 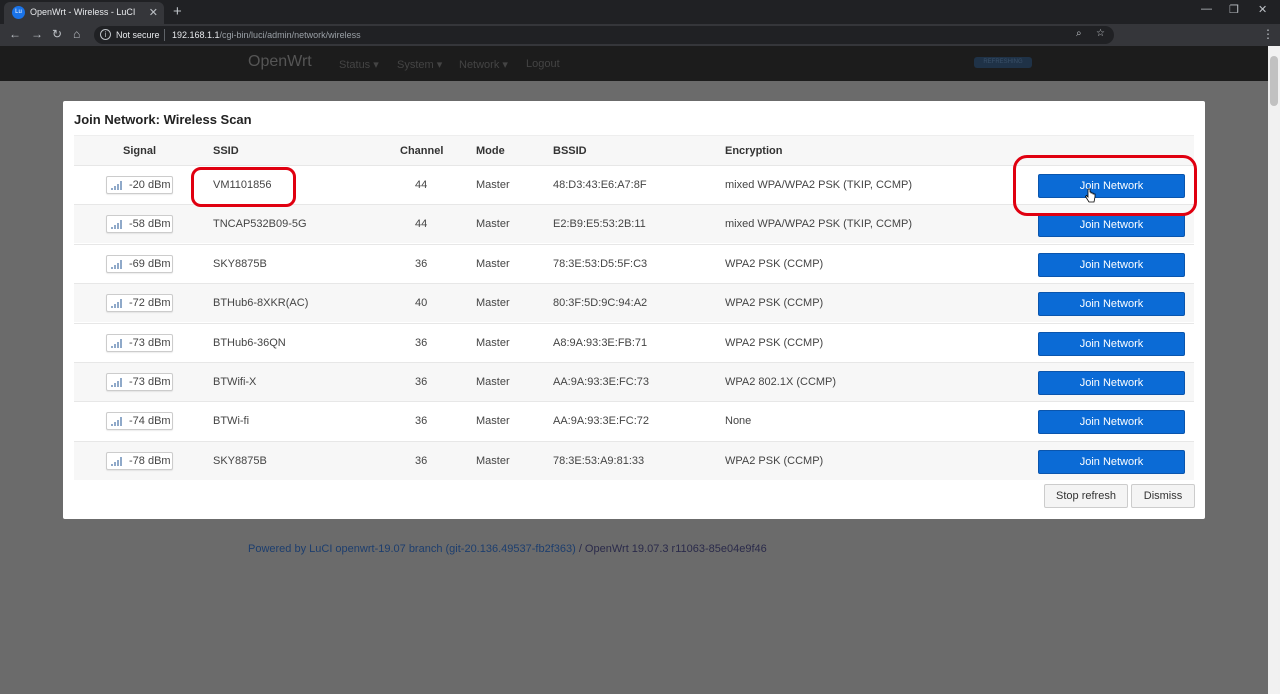 What do you see at coordinates (290, 35) in the screenshot?
I see `url-path: /cgi-bin/luci/admin/network/wireless` at bounding box center [290, 35].